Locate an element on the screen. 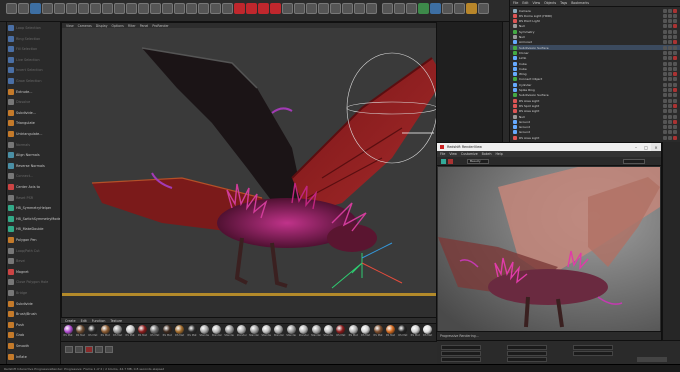 The image size is (680, 372). apply-button is located at coordinates (652, 359).